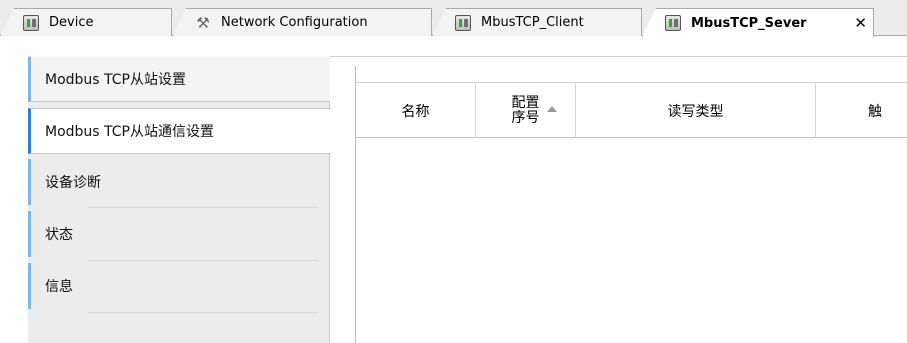 The width and height of the screenshot is (907, 343). What do you see at coordinates (525, 102) in the screenshot?
I see `column-header-label-line1: 配置` at bounding box center [525, 102].